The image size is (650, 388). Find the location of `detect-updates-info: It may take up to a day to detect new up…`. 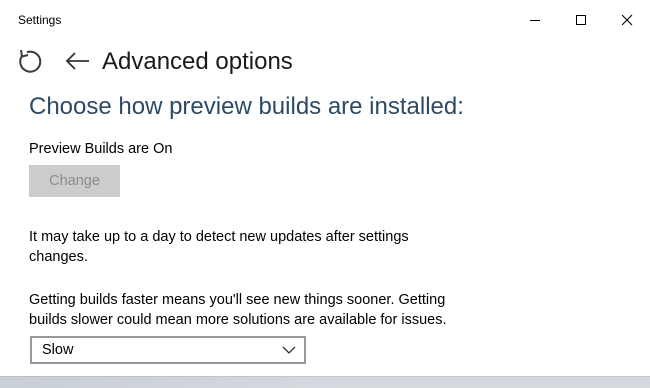

detect-updates-info: It may take up to a day to detect new up… is located at coordinates (219, 247).